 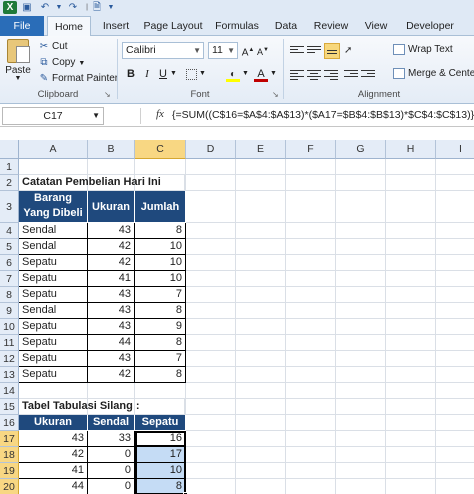 What do you see at coordinates (69, 26) in the screenshot?
I see `tab-home: Home` at bounding box center [69, 26].